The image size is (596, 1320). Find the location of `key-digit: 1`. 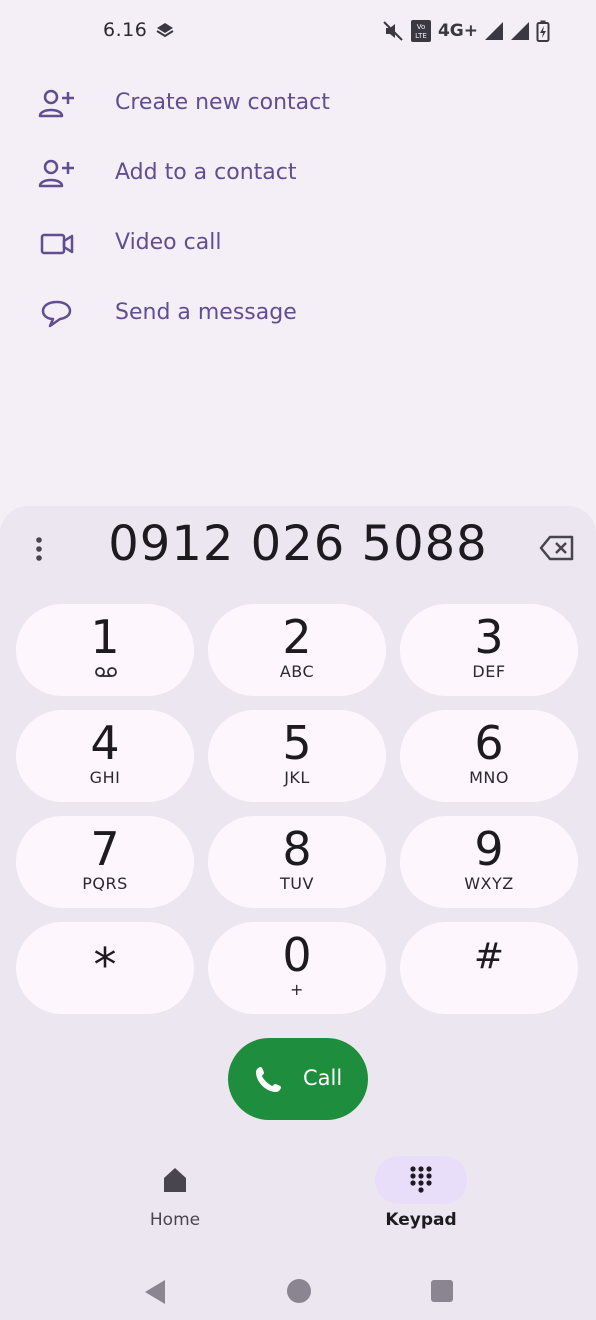

key-digit: 1 is located at coordinates (105, 637).